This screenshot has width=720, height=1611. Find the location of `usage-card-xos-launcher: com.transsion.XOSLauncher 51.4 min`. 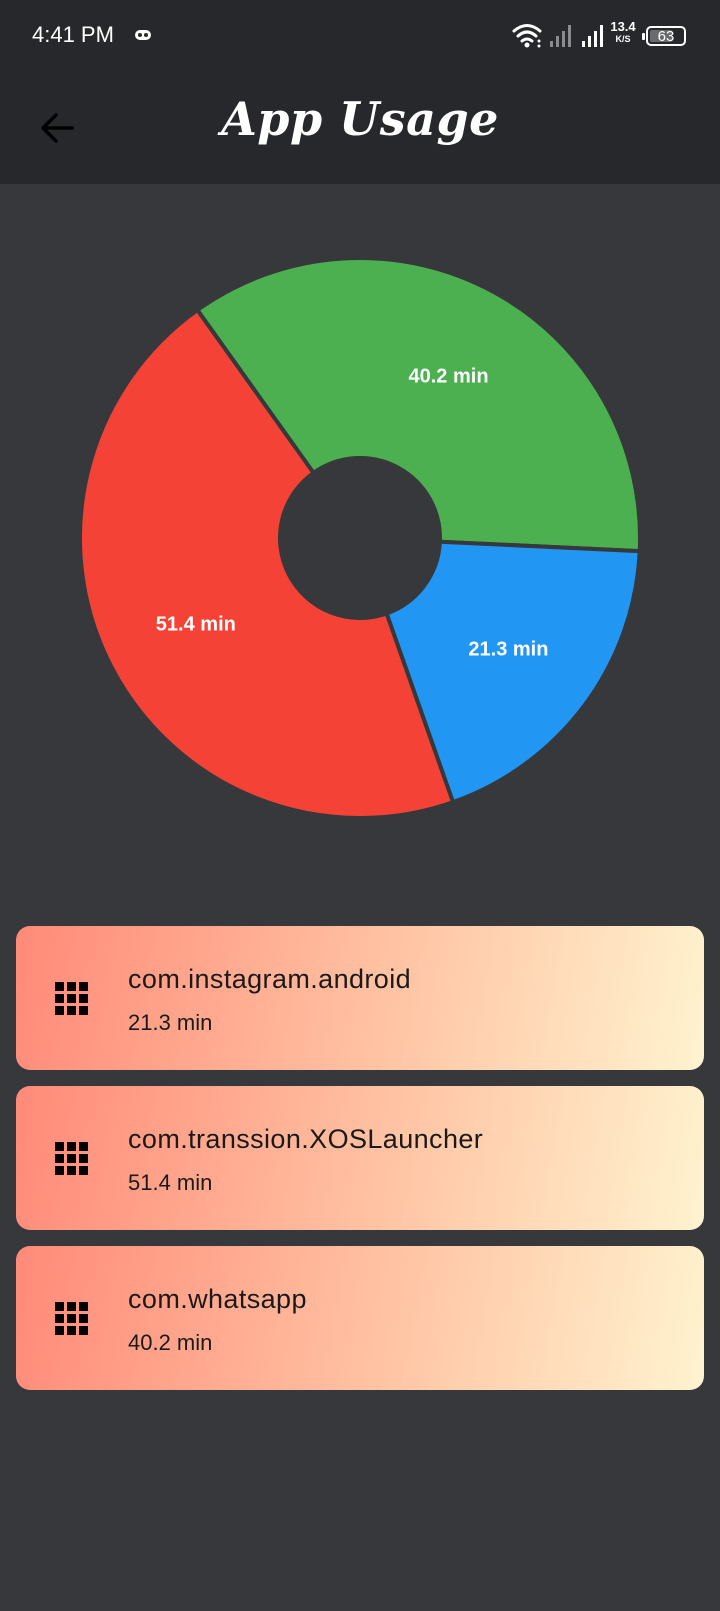

usage-card-xos-launcher: com.transsion.XOSLauncher 51.4 min is located at coordinates (360, 1158).